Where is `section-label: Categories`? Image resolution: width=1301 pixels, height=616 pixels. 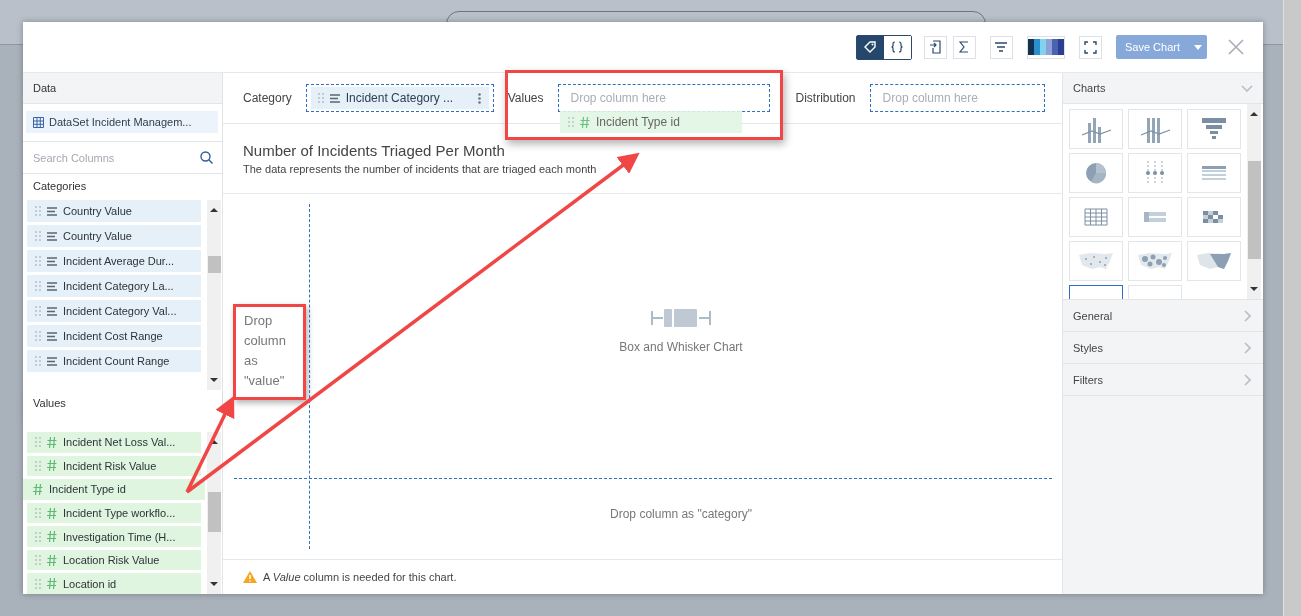
section-label: Categories is located at coordinates (60, 186).